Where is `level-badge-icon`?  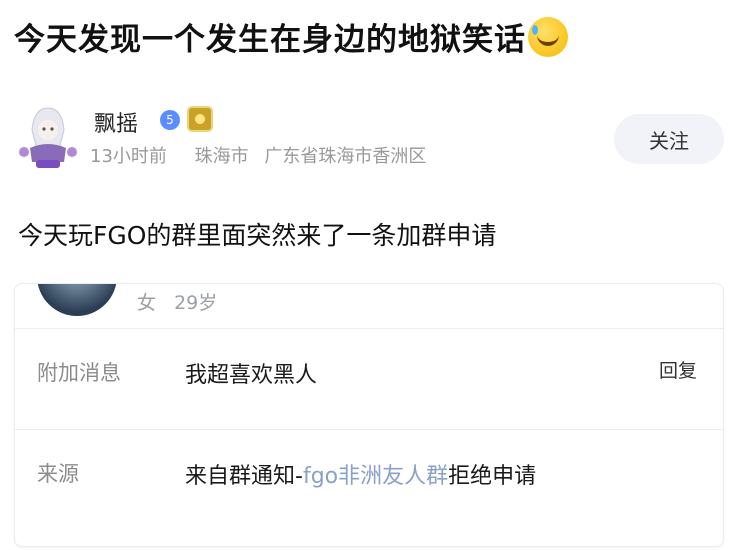
level-badge-icon is located at coordinates (200, 119).